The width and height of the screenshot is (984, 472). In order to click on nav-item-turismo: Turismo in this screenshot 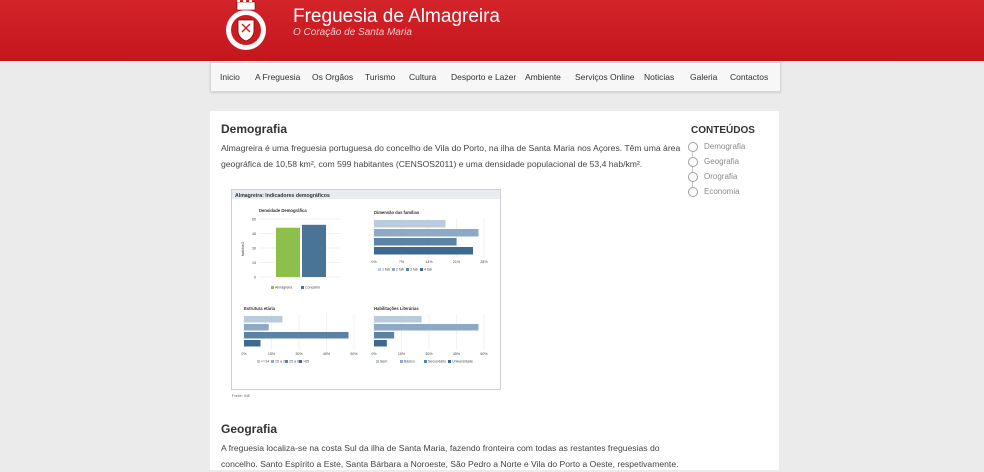, I will do `click(380, 77)`.